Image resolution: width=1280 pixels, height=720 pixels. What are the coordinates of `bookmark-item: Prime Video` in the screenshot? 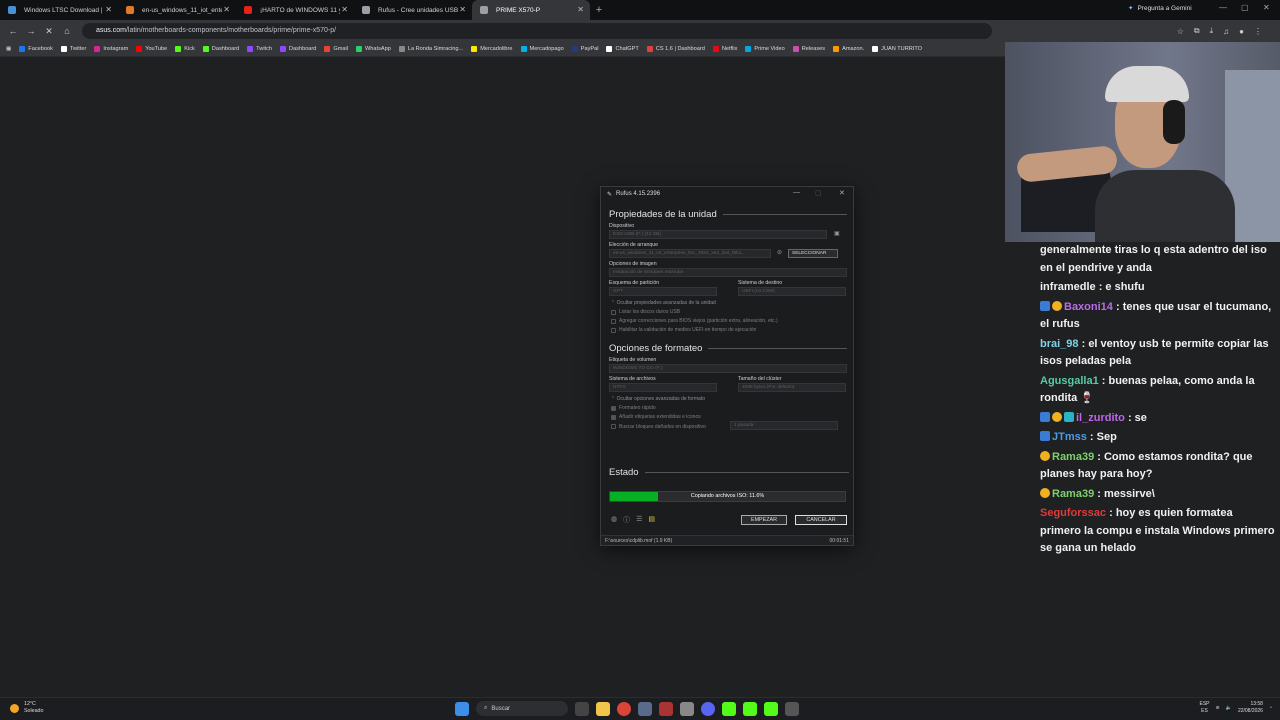 It's located at (765, 49).